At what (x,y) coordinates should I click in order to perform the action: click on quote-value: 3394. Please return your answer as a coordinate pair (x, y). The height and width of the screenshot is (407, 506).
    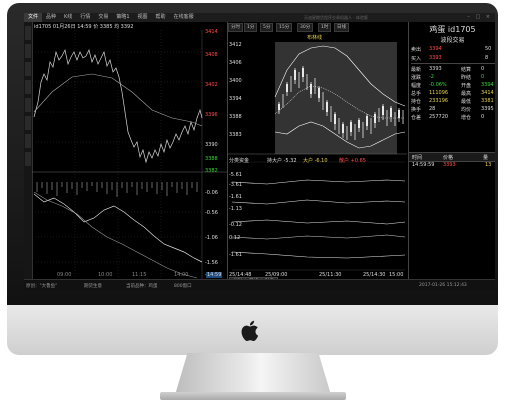
    Looking at the image, I should click on (435, 49).